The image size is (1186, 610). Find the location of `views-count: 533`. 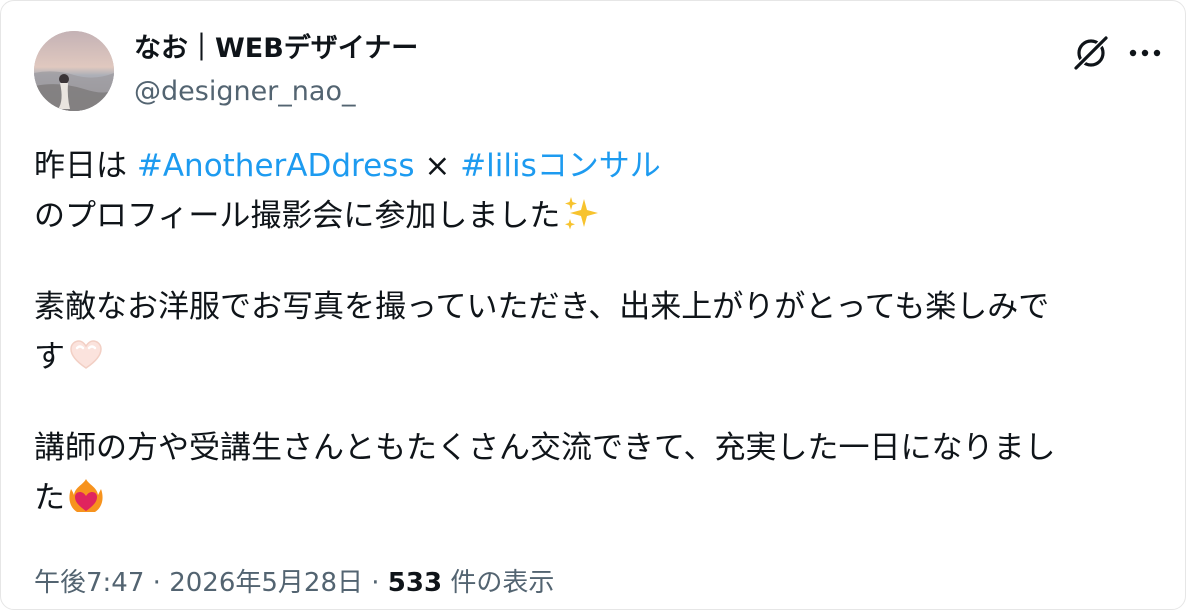

views-count: 533 is located at coordinates (415, 583).